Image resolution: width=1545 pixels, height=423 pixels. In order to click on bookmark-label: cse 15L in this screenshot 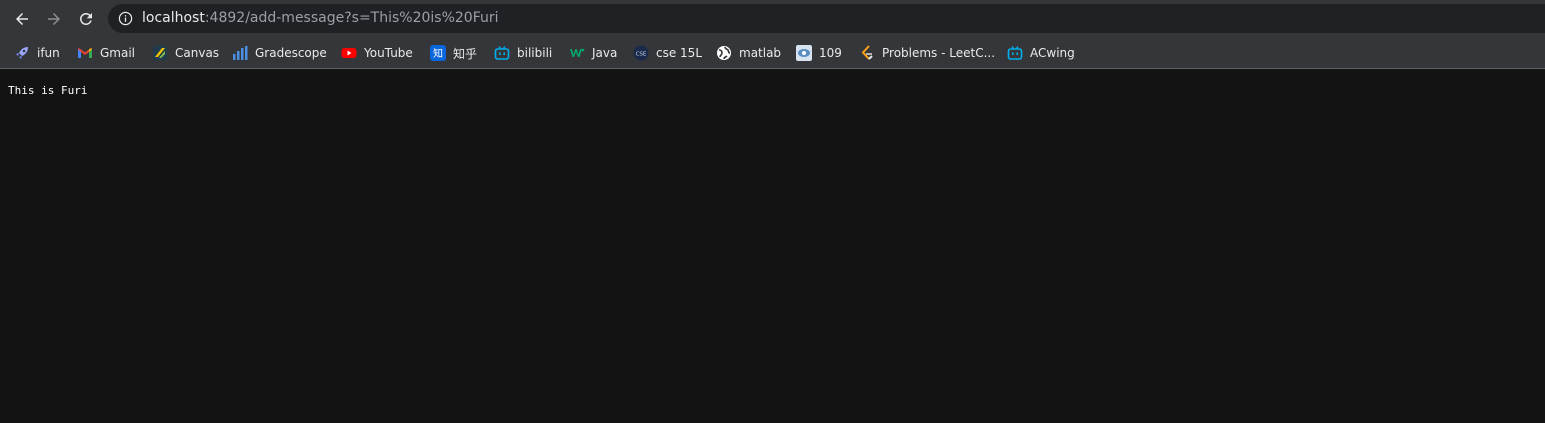, I will do `click(679, 53)`.